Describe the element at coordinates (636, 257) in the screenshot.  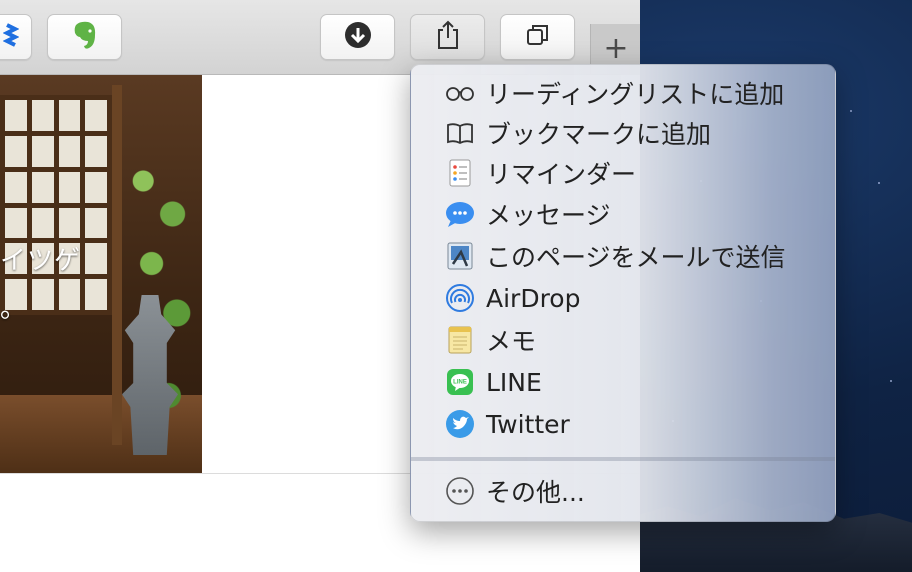
I see `menu-item-label: このページをメールで送信` at that location.